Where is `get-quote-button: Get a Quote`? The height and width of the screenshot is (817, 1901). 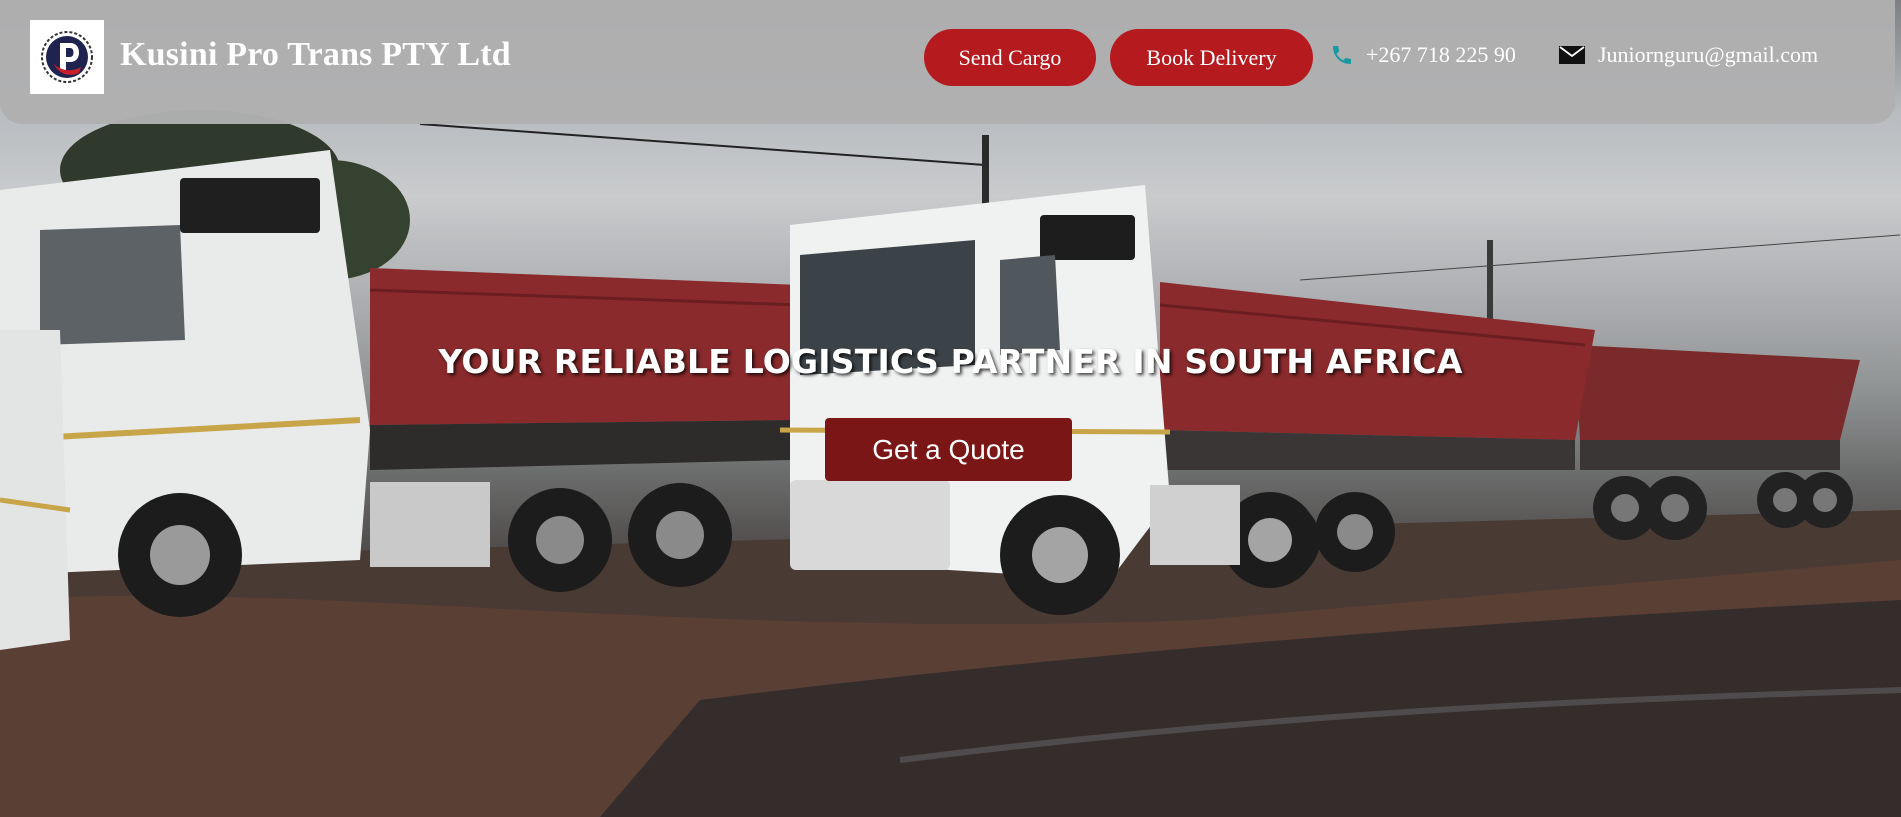 get-quote-button: Get a Quote is located at coordinates (948, 449).